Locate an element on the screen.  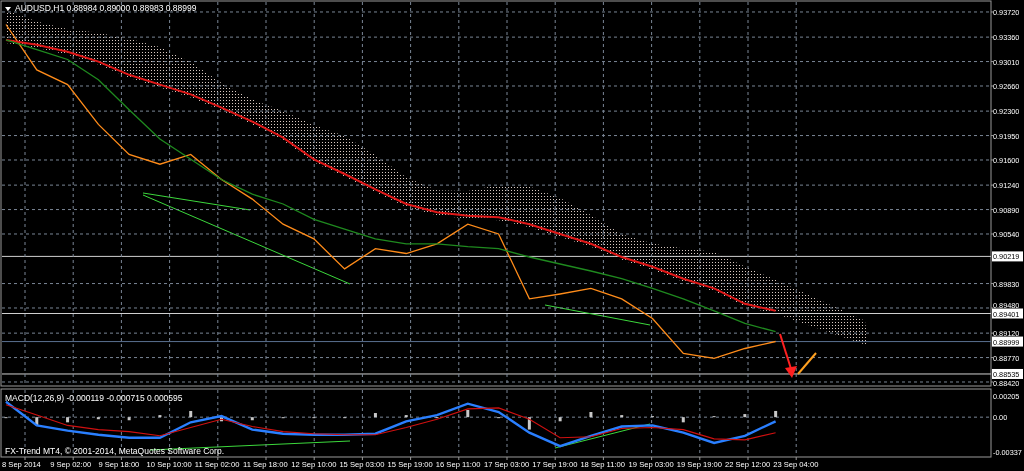
chart-title: AUDUSD,H1 0.88984 0.89000 0.88983 0.88999 is located at coordinates (106, 8).